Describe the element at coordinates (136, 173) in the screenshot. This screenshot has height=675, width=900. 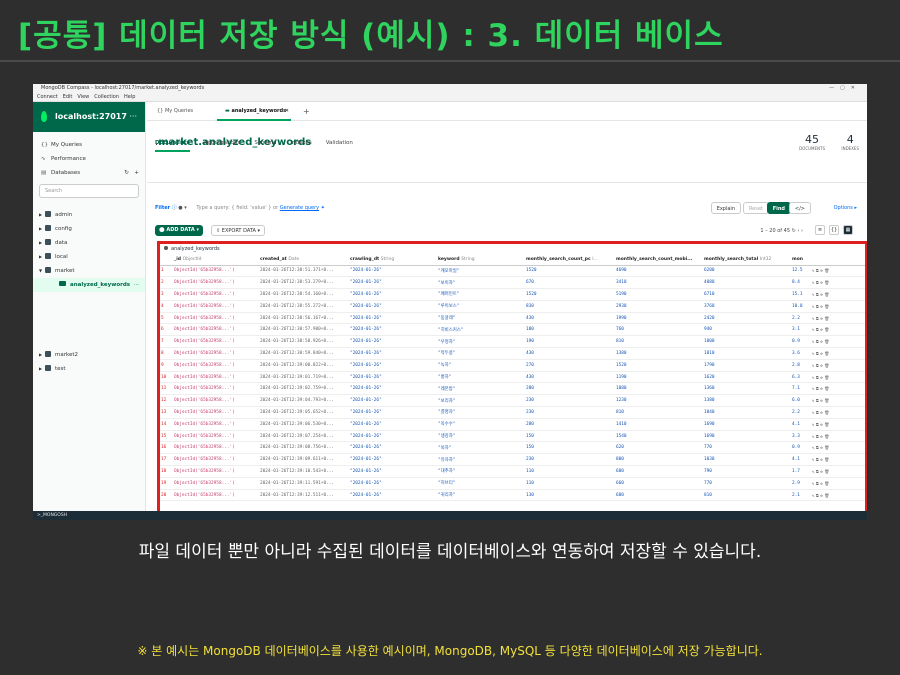
I see `plus-icon: +` at that location.